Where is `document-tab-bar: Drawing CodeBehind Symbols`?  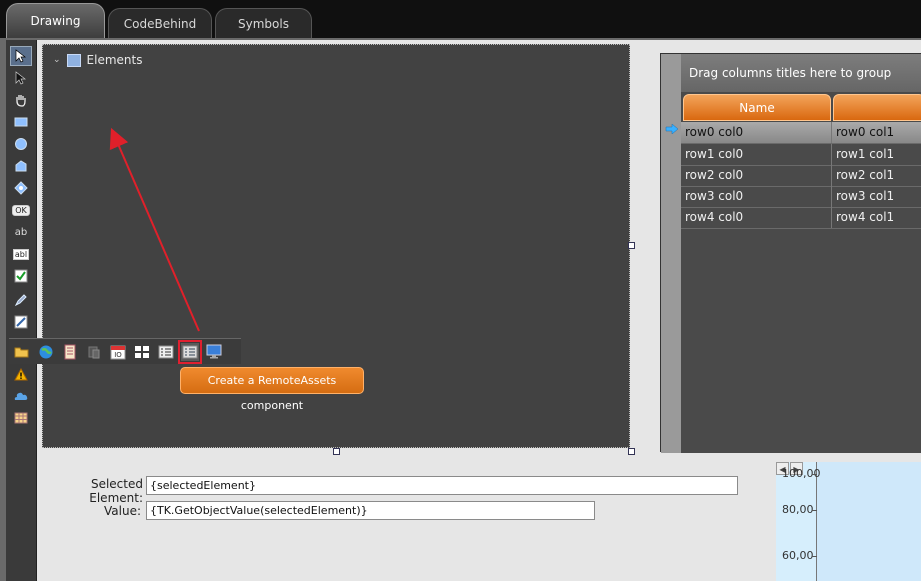
document-tab-bar: Drawing CodeBehind Symbols is located at coordinates (460, 19).